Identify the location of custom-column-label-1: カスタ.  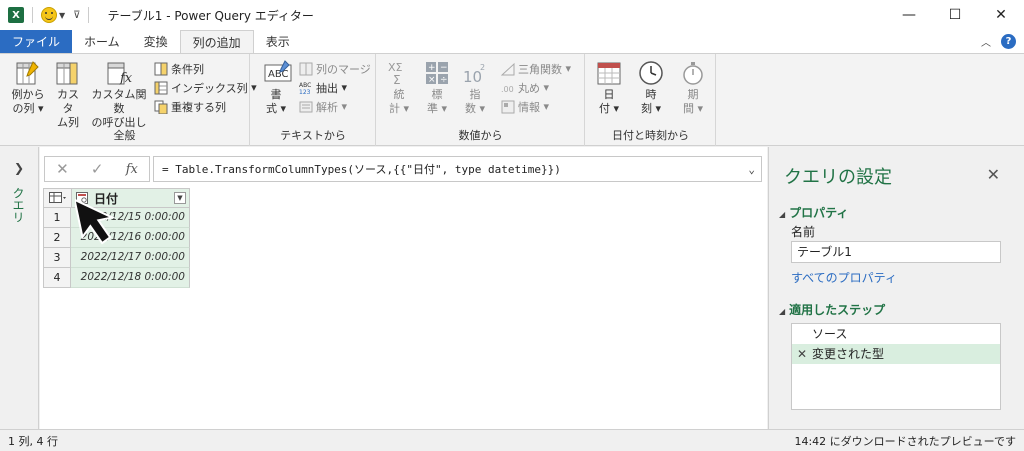
(68, 101).